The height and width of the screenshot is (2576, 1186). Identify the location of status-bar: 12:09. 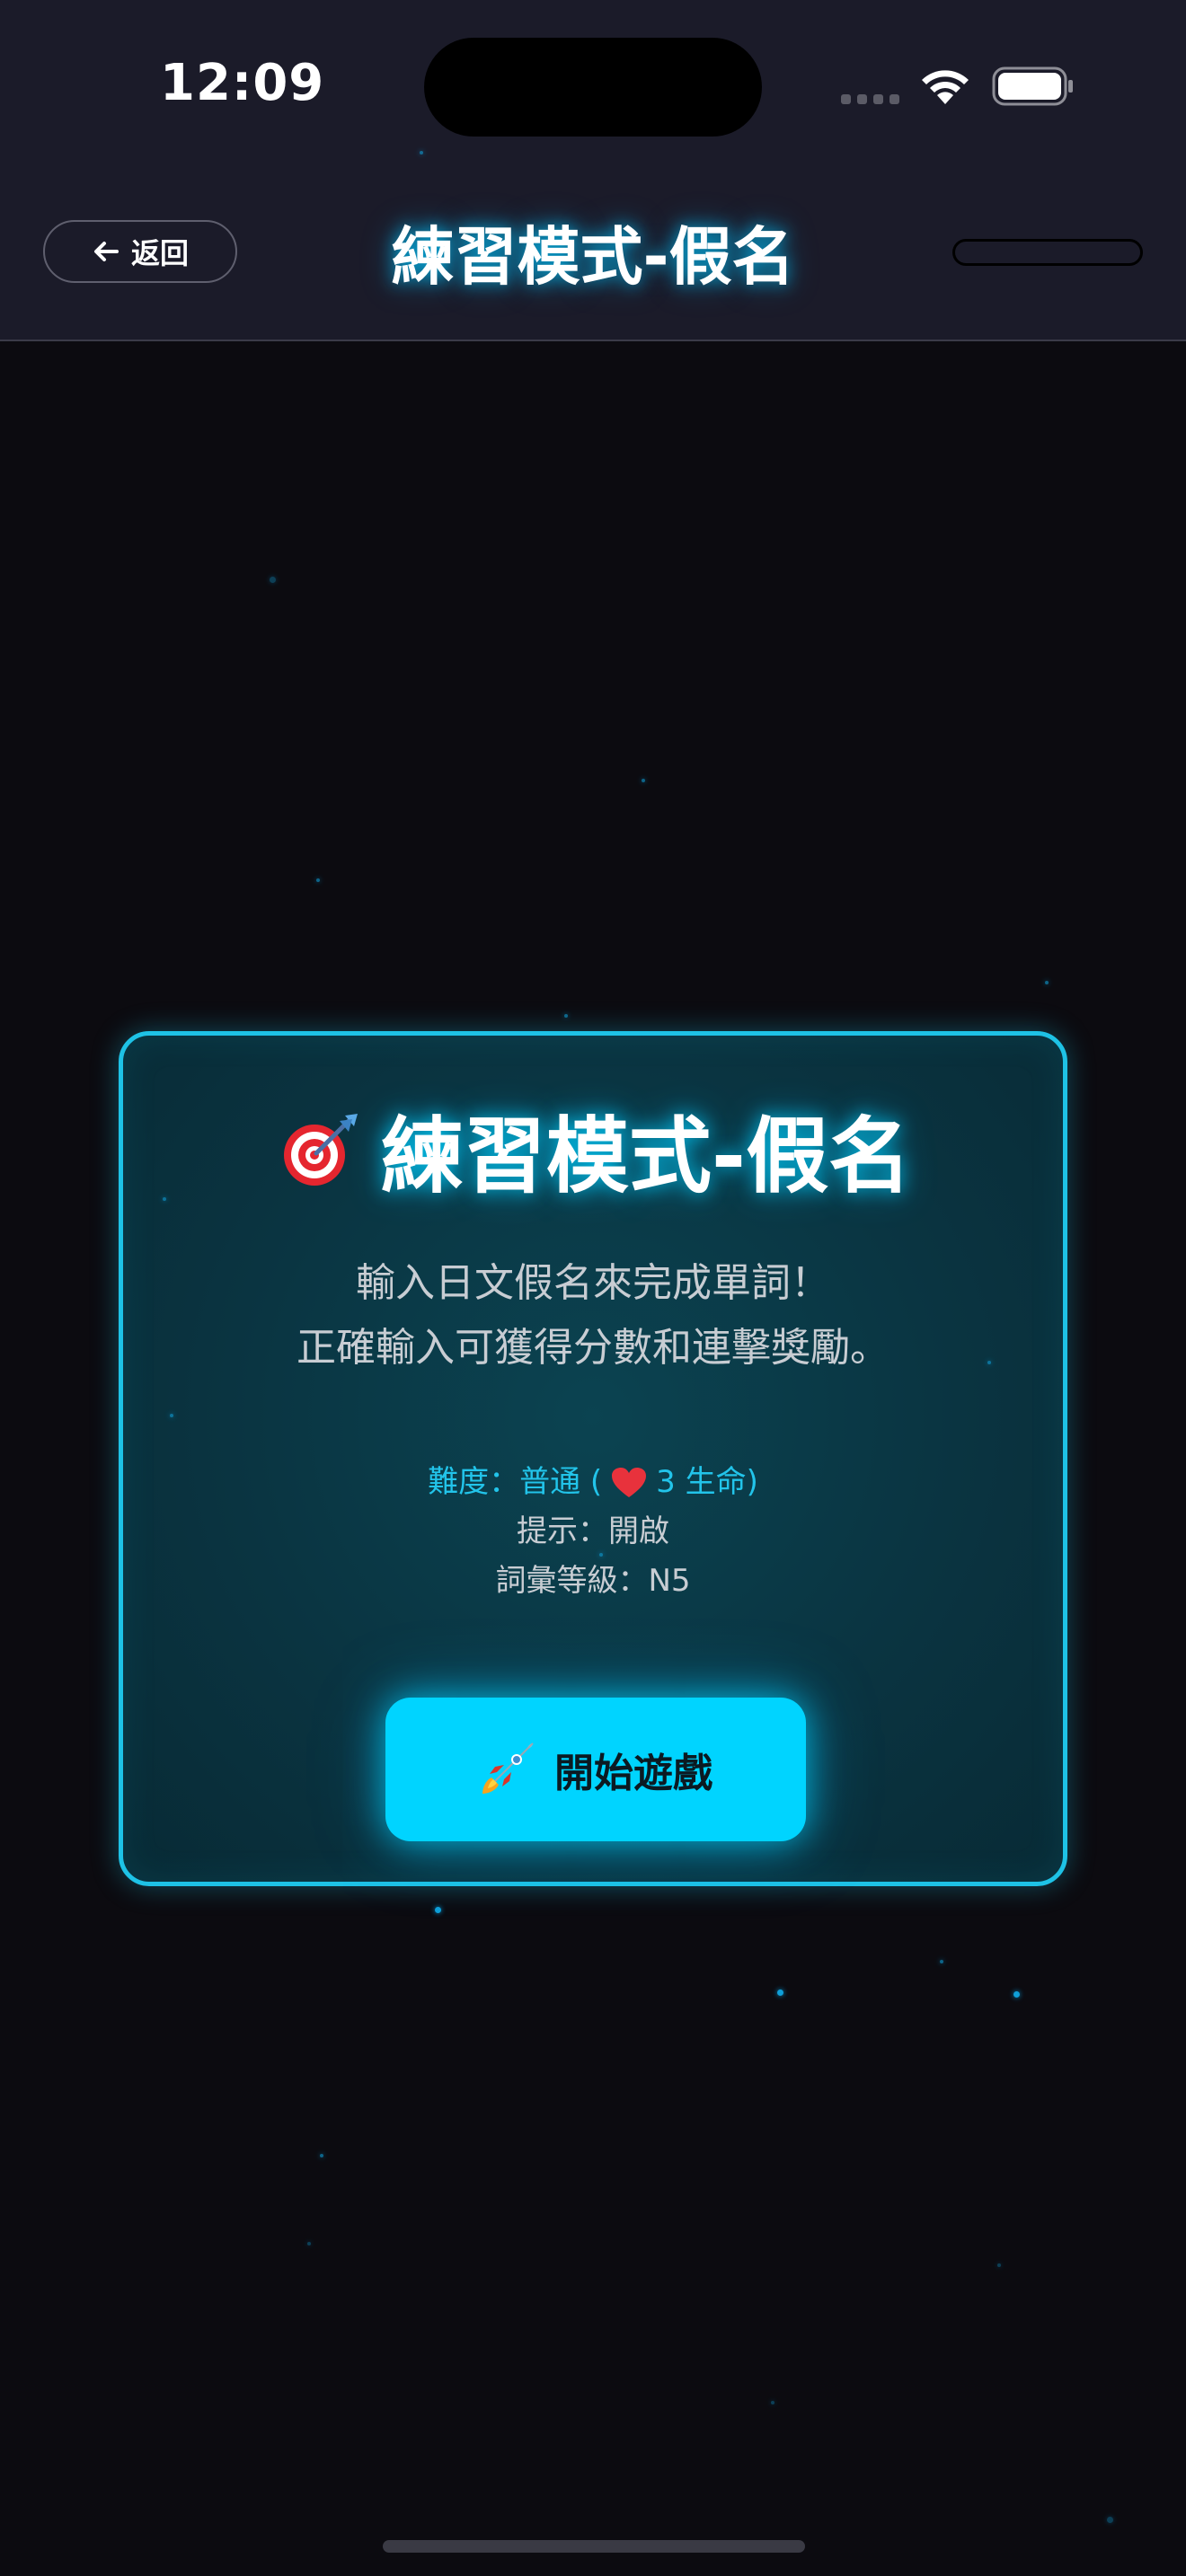
(593, 85).